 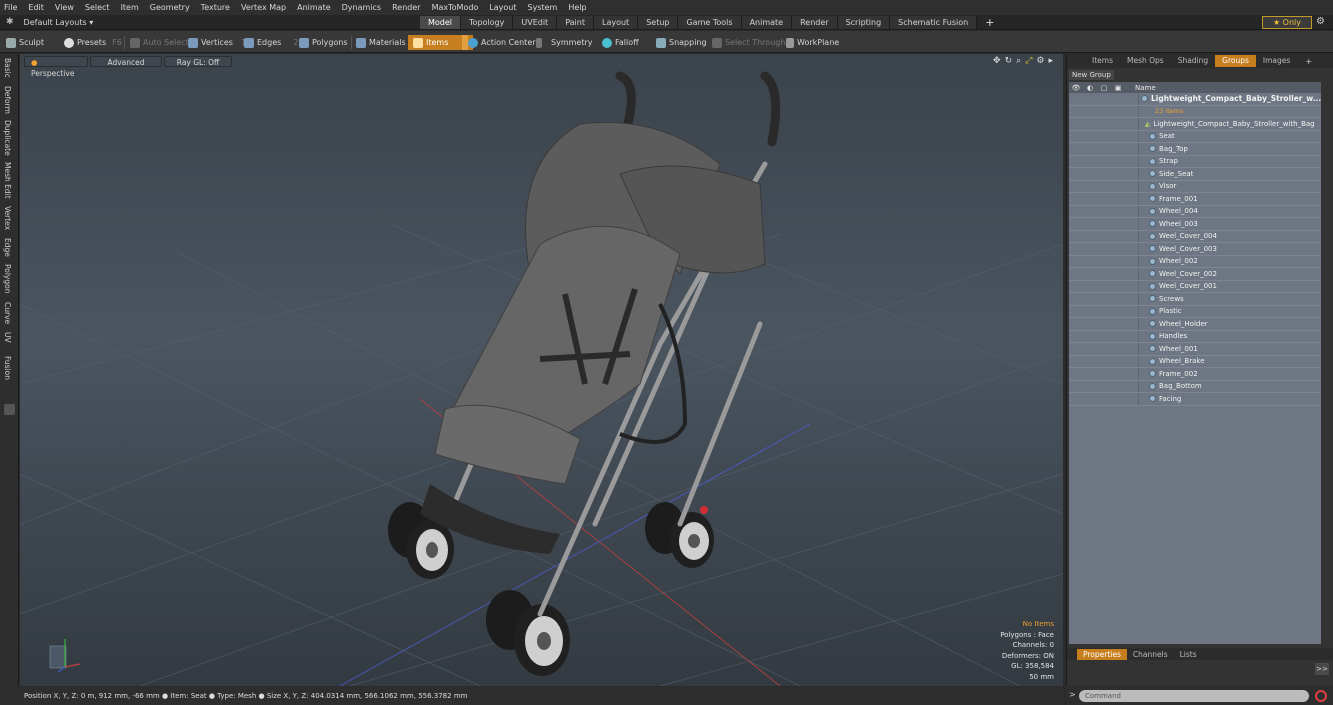 I want to click on vertices-button: Vertices1, so click(x=217, y=42).